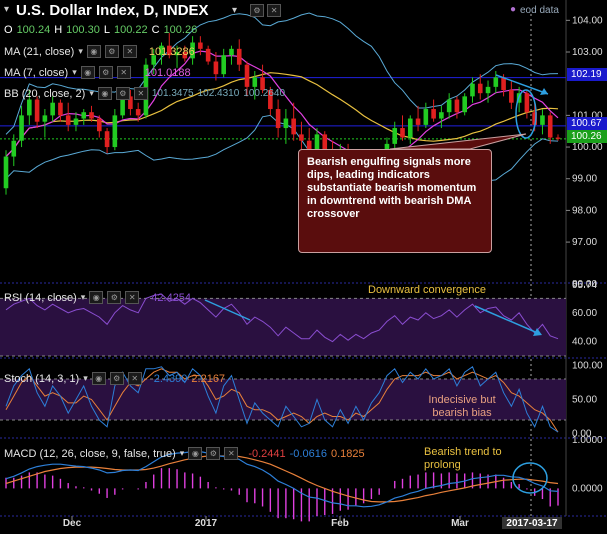 The width and height of the screenshot is (607, 534). I want to click on x-axis-tick-label: Dec, so click(72, 523).